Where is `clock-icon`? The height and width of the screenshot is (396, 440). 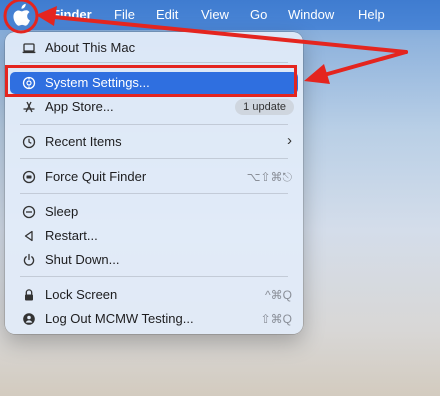 clock-icon is located at coordinates (29, 142).